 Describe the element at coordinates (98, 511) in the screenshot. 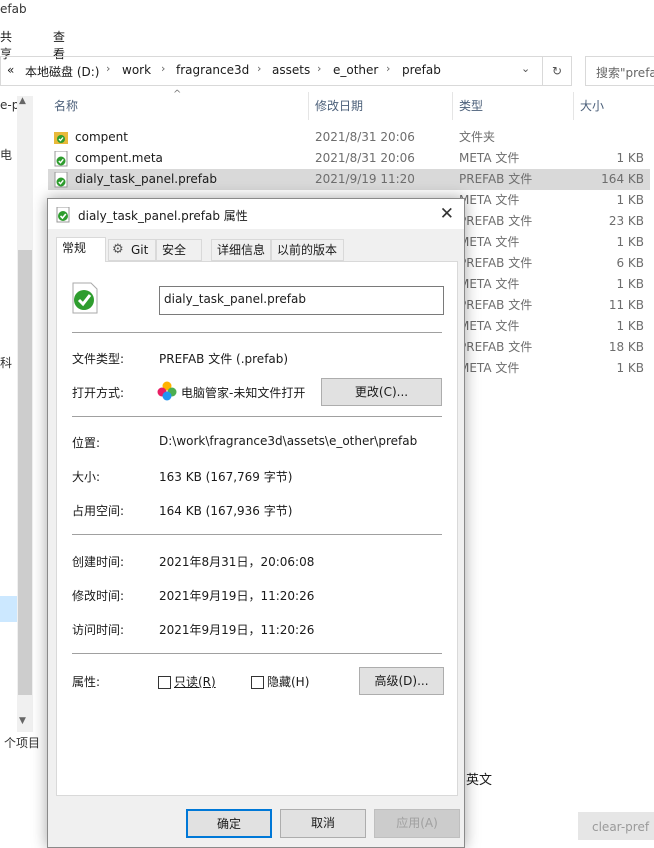

I see `size-on-disk-label: 占用空间:` at that location.